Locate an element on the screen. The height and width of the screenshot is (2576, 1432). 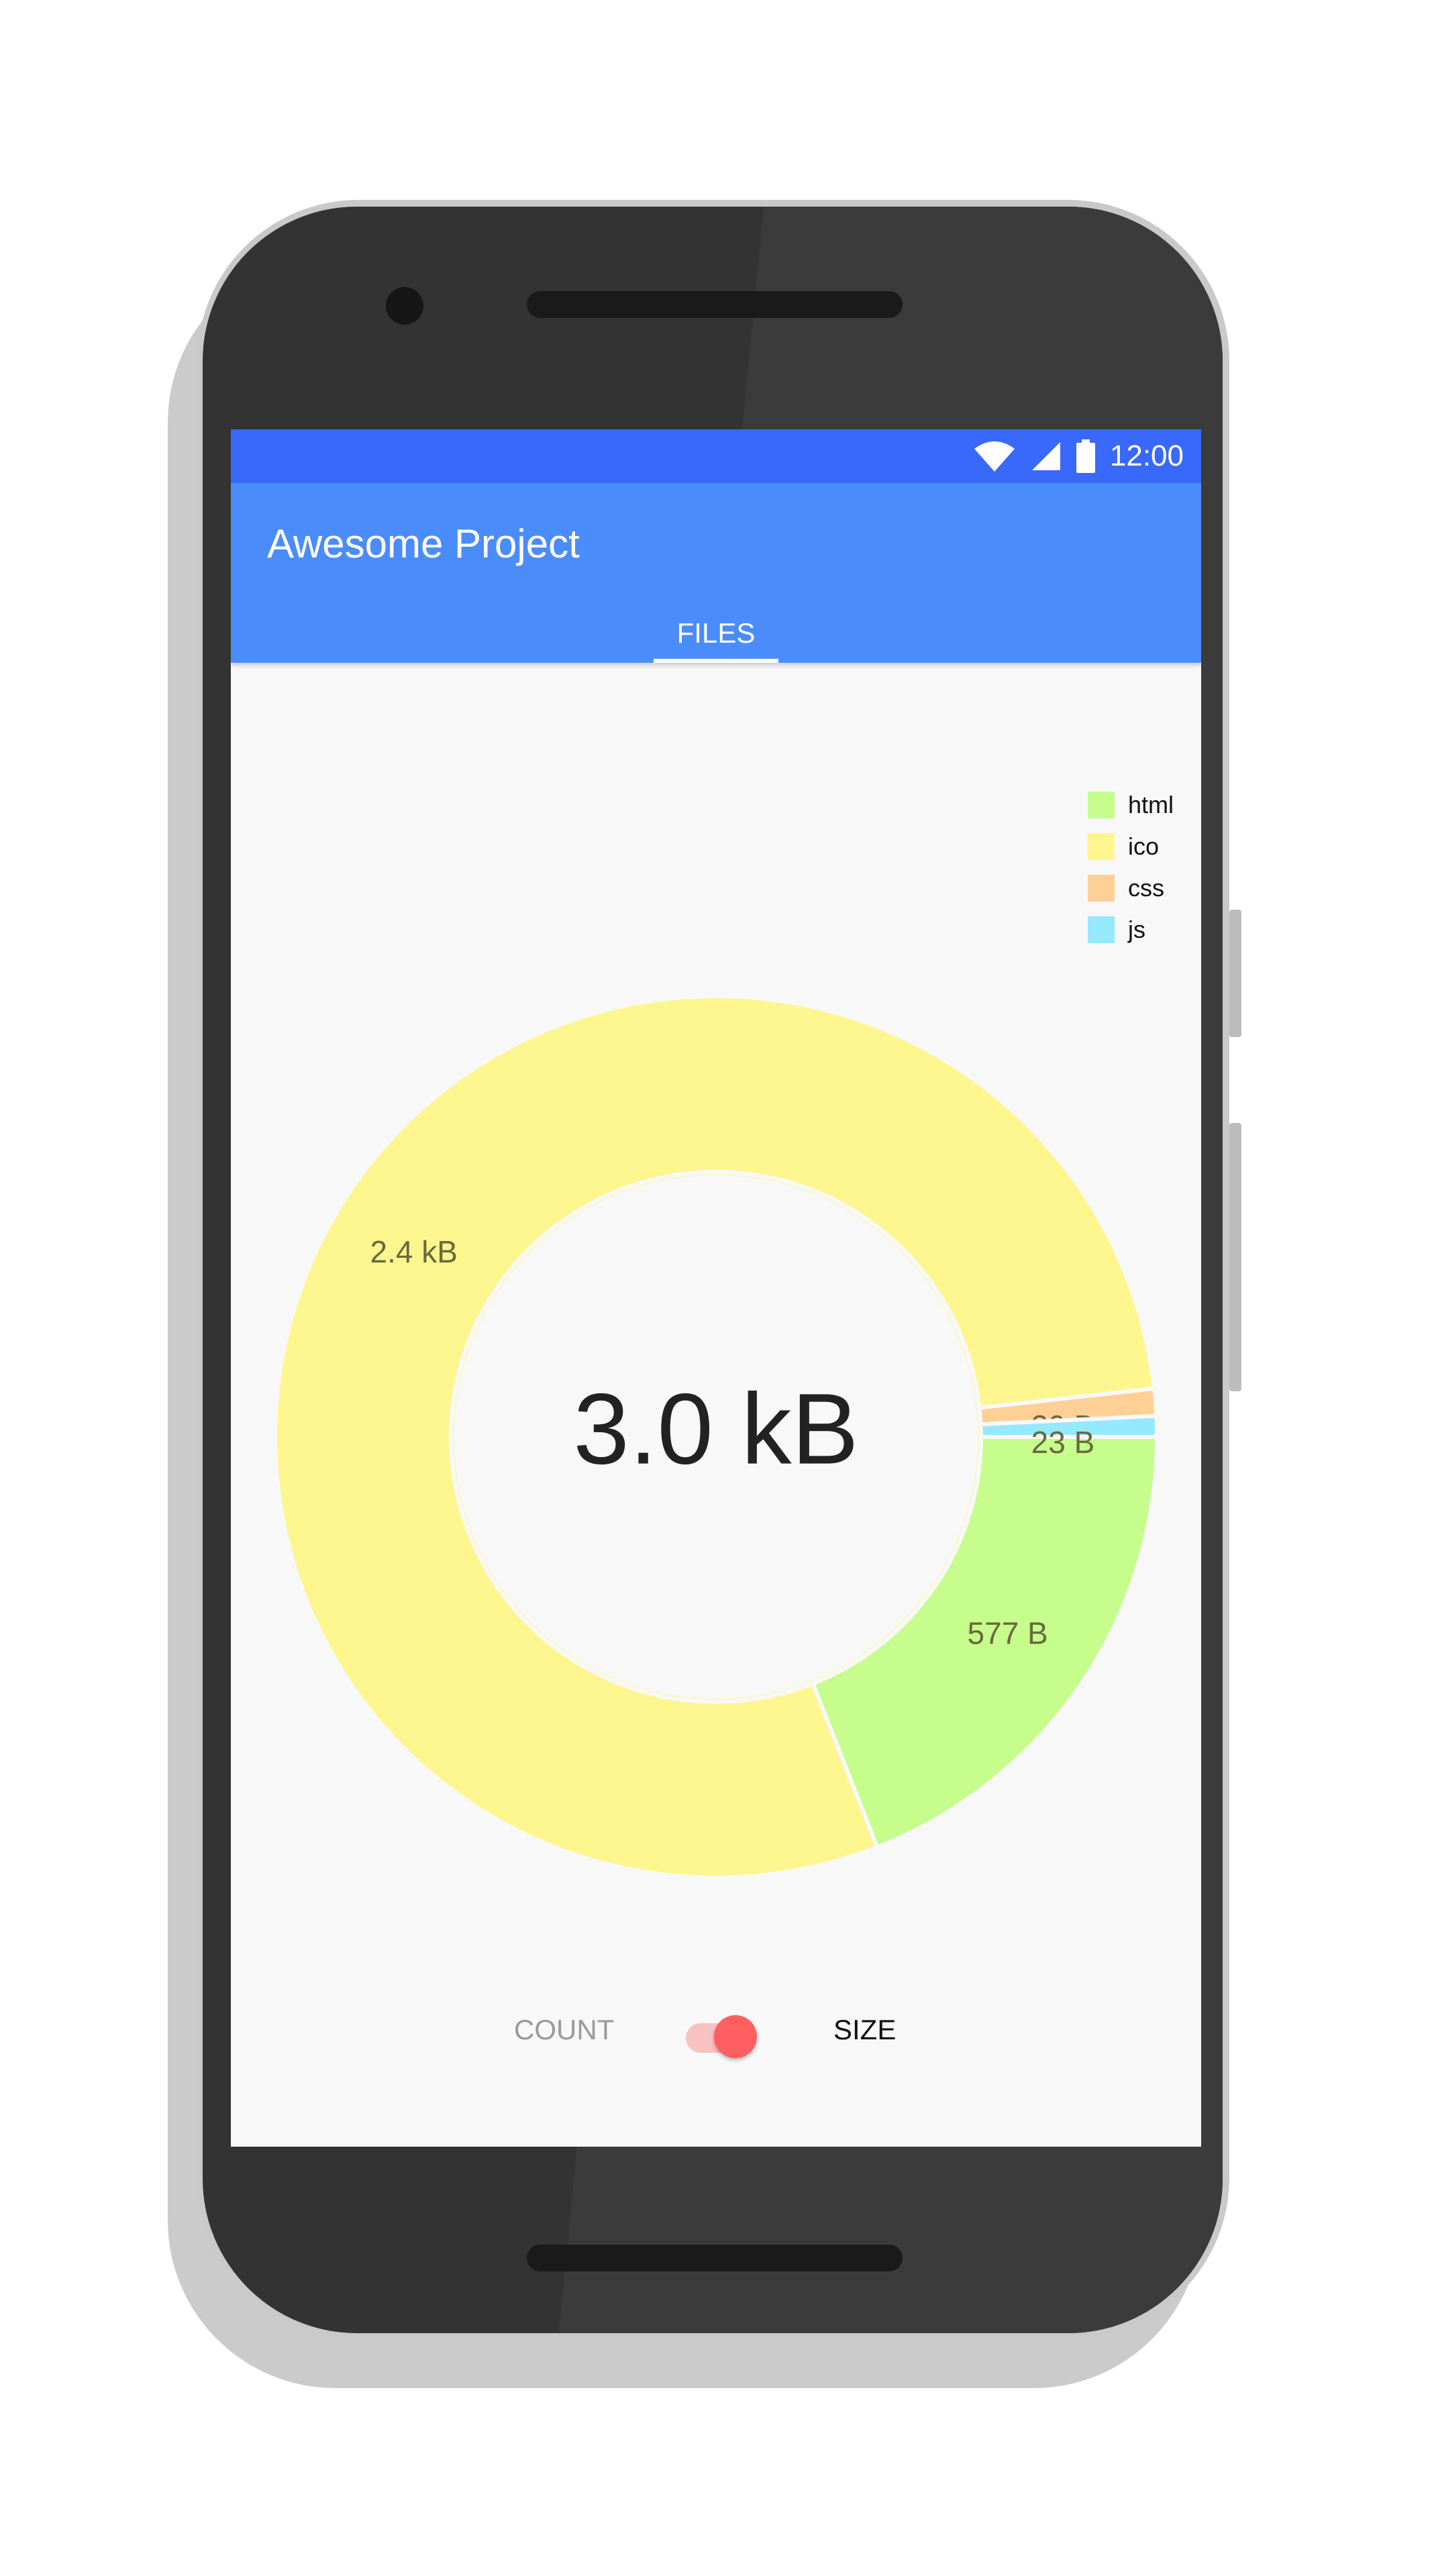
chart-legend: html ico css js is located at coordinates (1131, 874).